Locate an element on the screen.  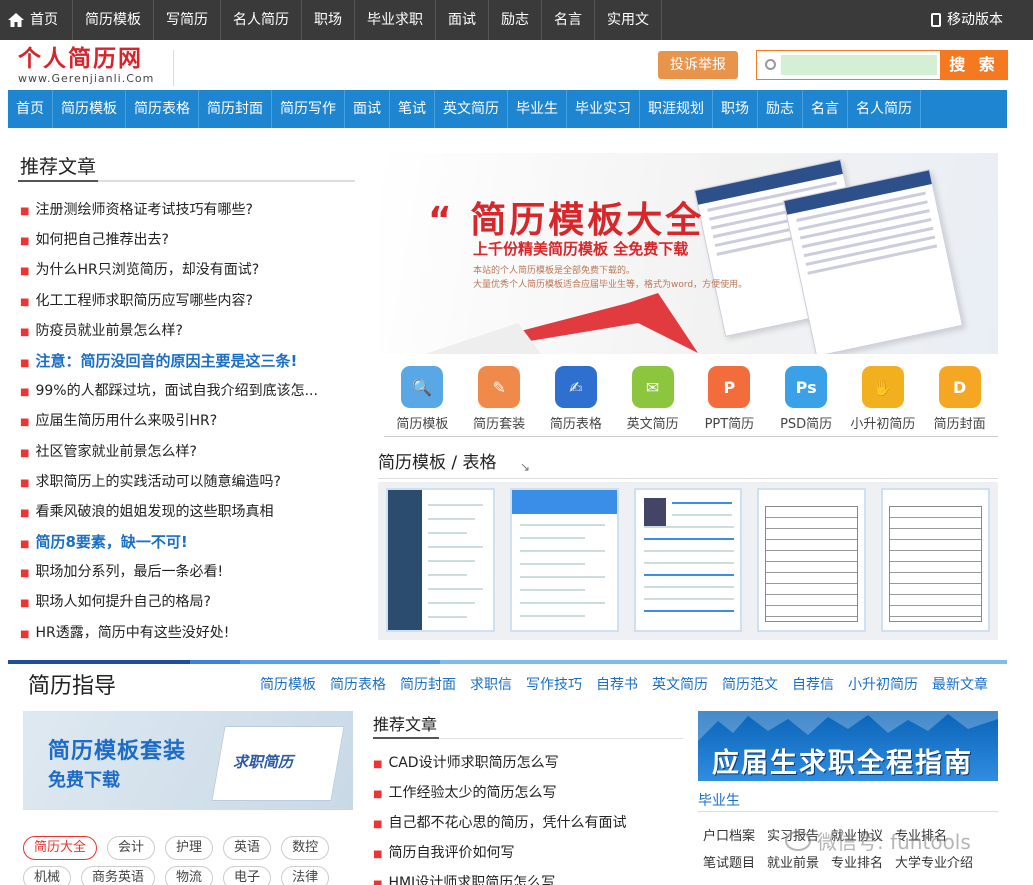
graduate-guide-promo: 应届生求职全程指南 is located at coordinates (848, 746).